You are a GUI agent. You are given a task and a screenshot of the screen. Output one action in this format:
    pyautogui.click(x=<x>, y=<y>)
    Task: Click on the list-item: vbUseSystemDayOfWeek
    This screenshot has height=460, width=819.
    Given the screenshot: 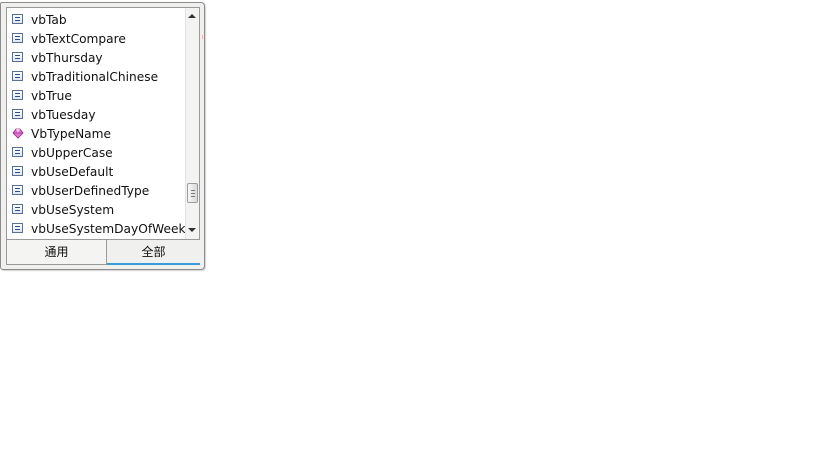 What is the action you would take?
    pyautogui.click(x=96, y=229)
    